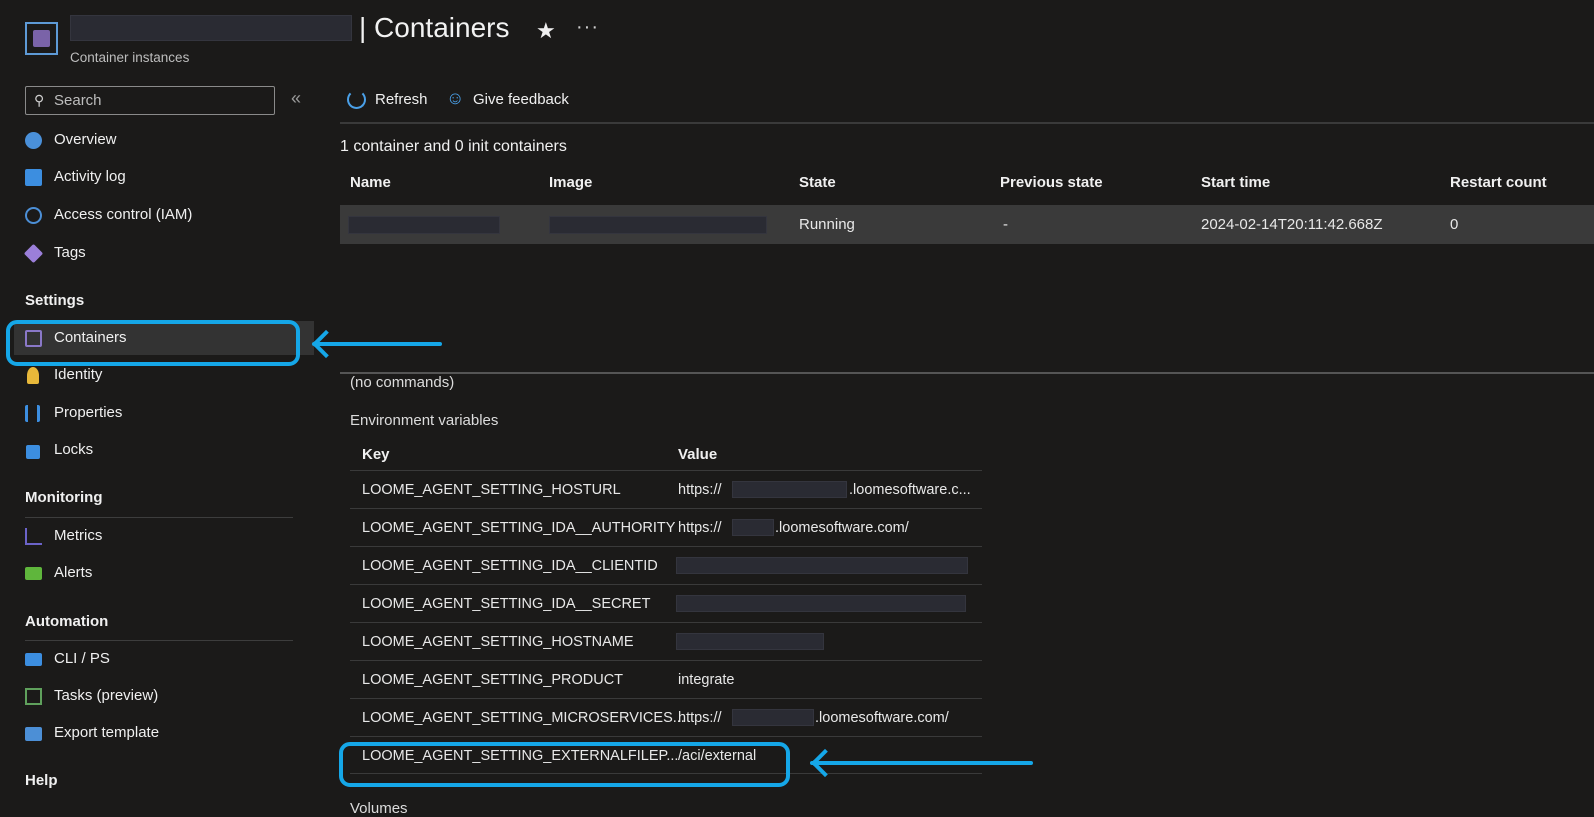 The width and height of the screenshot is (1594, 817). I want to click on overview-icon, so click(33, 140).